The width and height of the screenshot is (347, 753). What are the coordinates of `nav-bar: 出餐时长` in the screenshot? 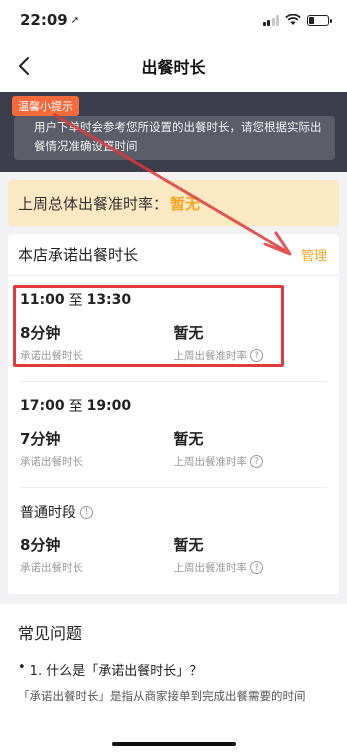 It's located at (173, 66).